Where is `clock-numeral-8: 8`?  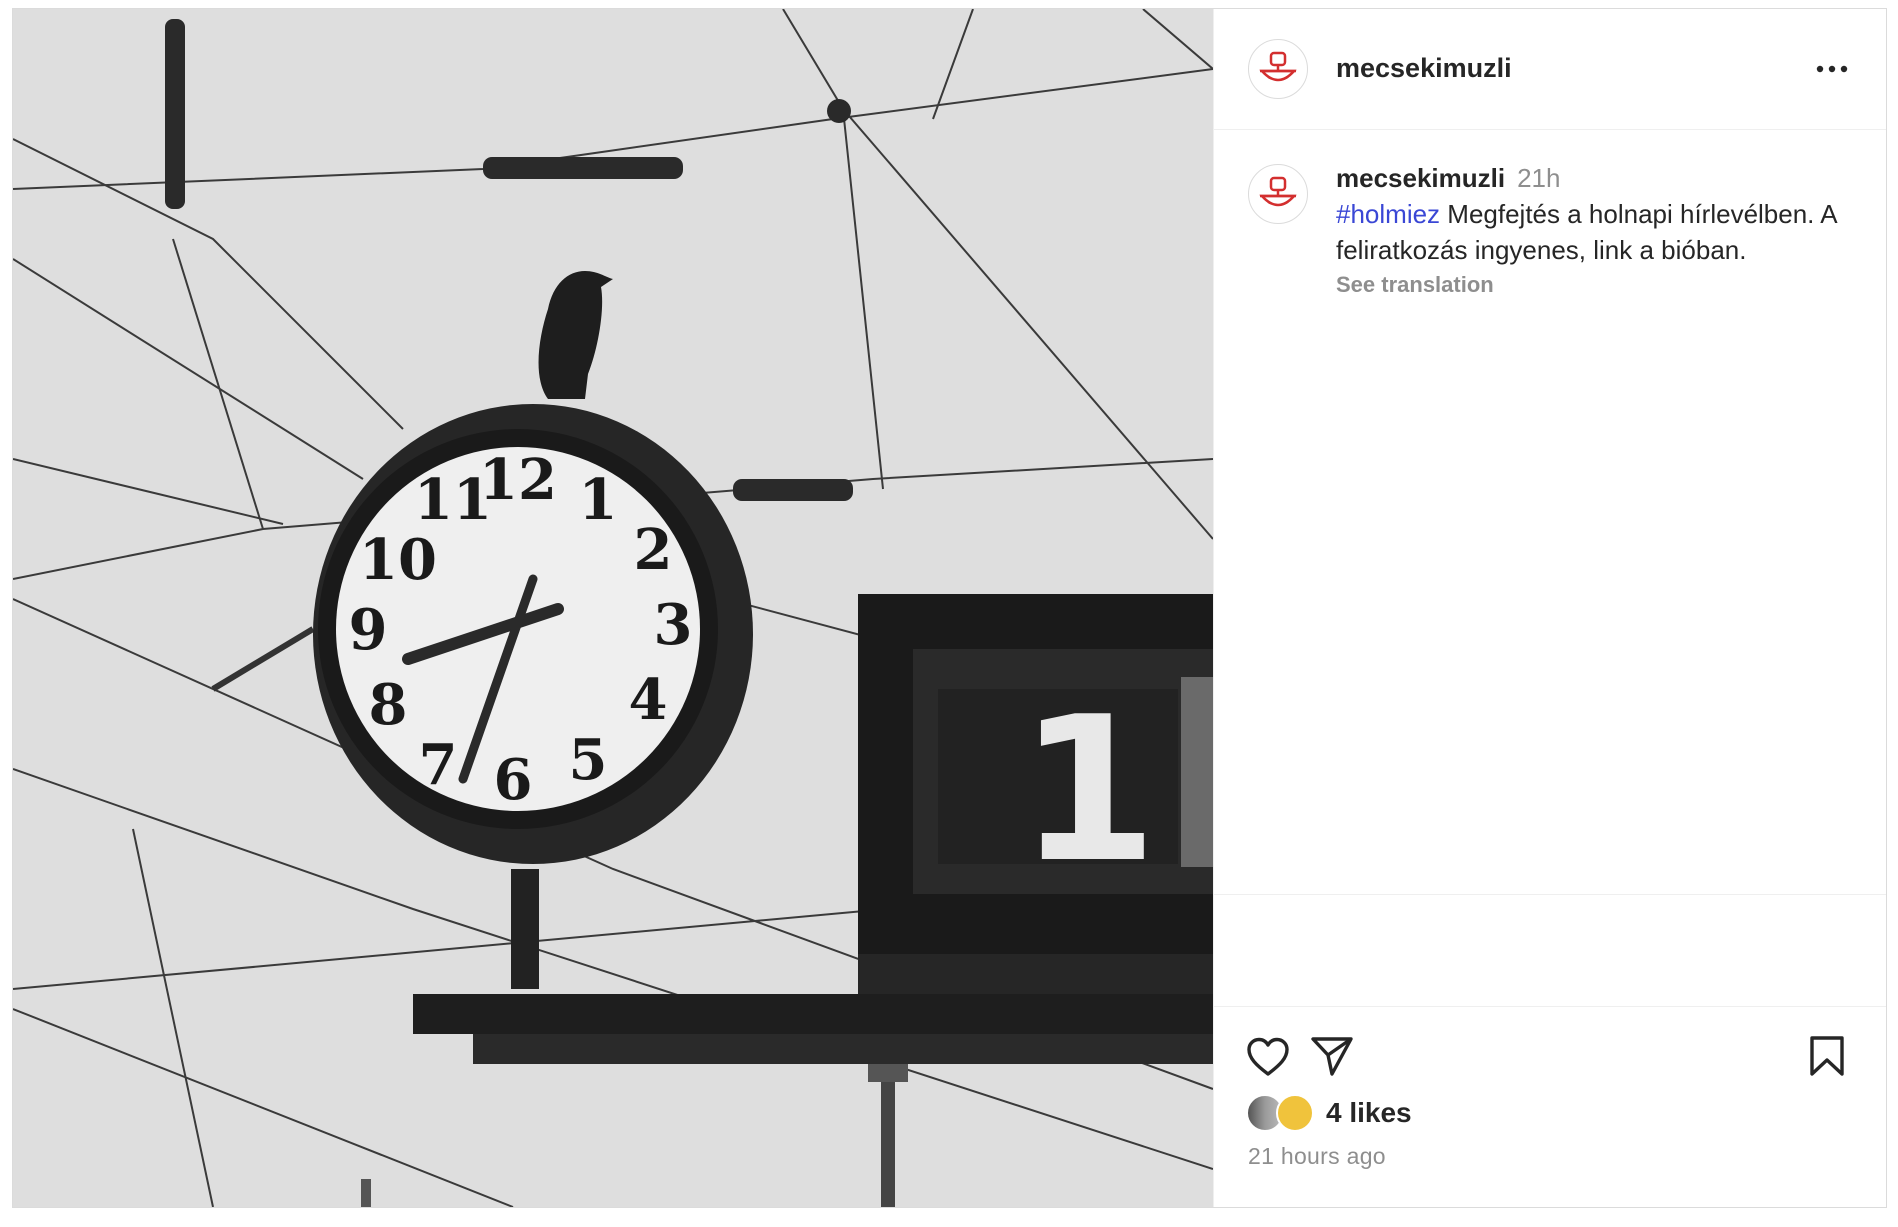
clock-numeral-8: 8 is located at coordinates (388, 705).